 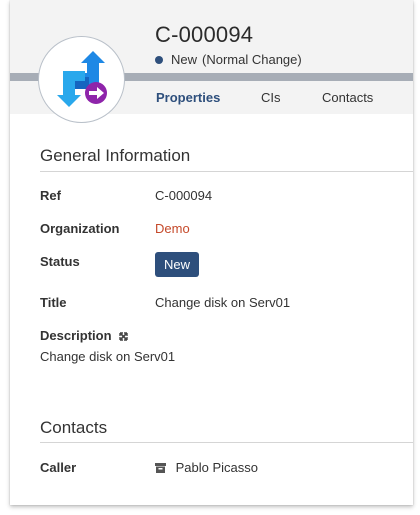 I want to click on tab-contacts: Contacts, so click(x=347, y=97).